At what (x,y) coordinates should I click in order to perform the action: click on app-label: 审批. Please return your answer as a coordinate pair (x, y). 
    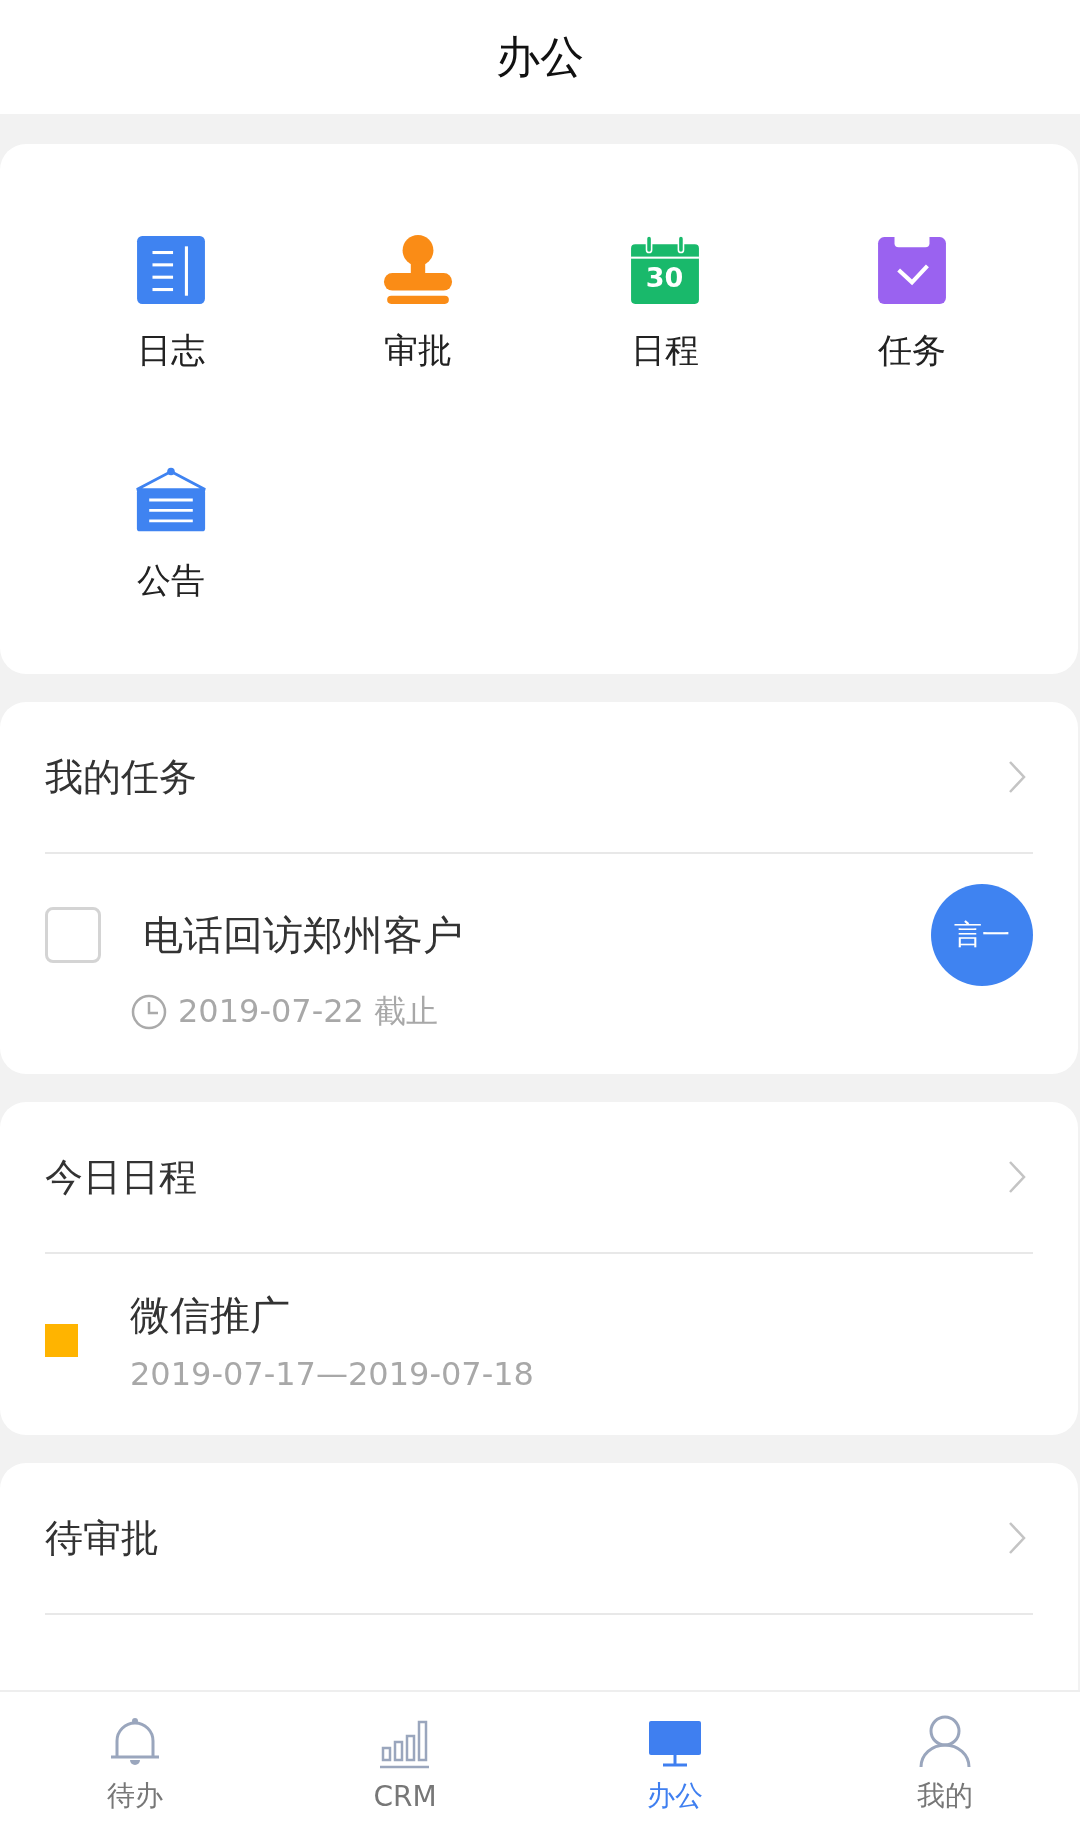
    Looking at the image, I should click on (417, 351).